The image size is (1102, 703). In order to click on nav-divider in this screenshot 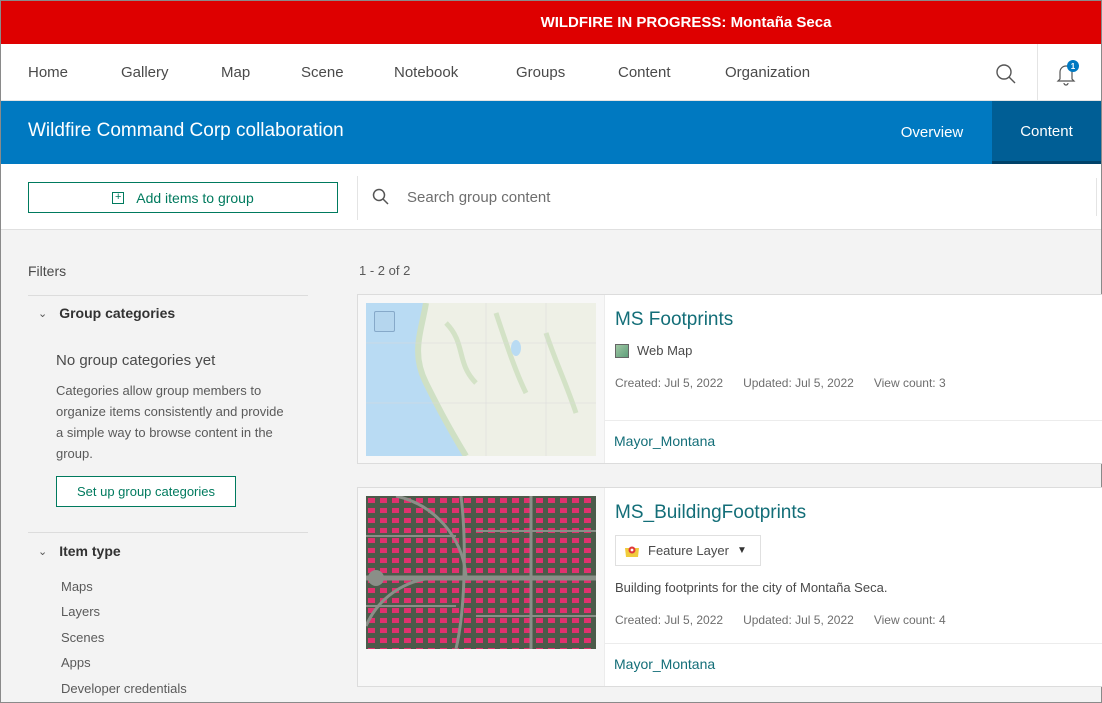, I will do `click(1037, 72)`.